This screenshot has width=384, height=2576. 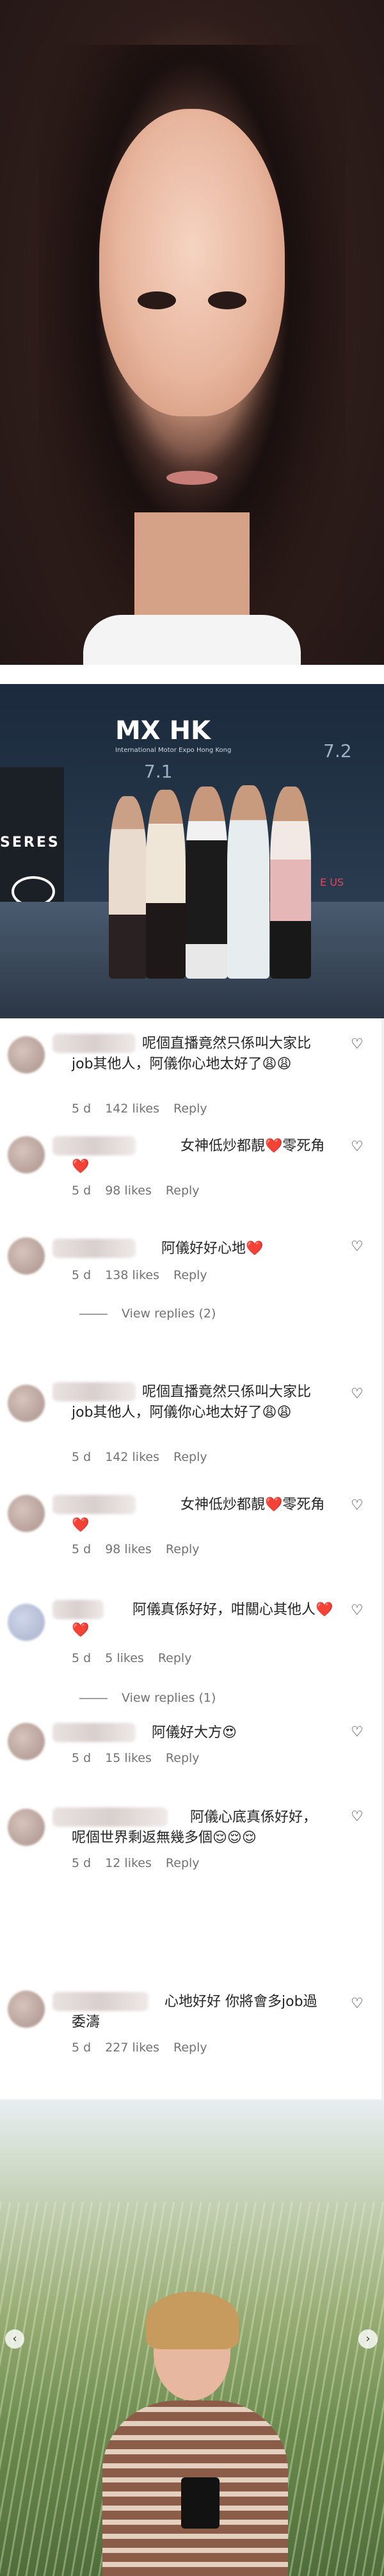 I want to click on view-replies-button: View replies (2), so click(x=147, y=1314).